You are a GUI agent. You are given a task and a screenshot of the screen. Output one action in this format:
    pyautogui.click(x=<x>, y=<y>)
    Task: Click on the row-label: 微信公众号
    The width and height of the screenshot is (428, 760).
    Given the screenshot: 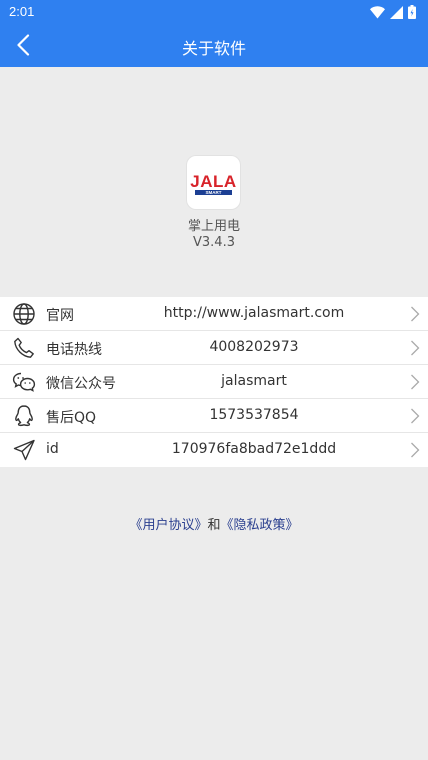 What is the action you would take?
    pyautogui.click(x=81, y=384)
    